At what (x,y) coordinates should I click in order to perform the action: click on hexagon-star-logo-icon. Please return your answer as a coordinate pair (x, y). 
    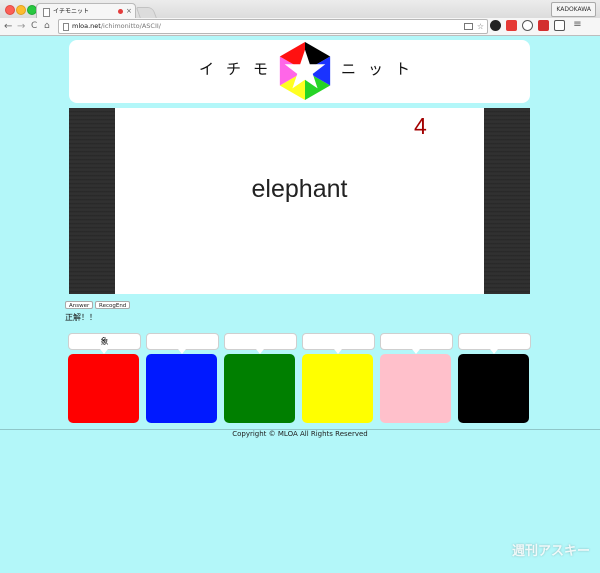
    Looking at the image, I should click on (305, 71).